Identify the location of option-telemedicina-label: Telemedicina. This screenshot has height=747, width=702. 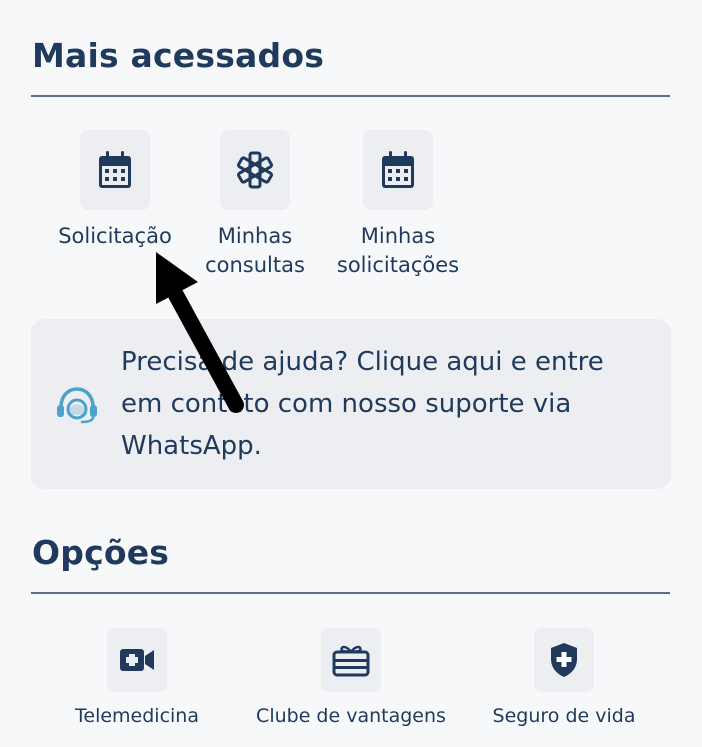
(137, 716).